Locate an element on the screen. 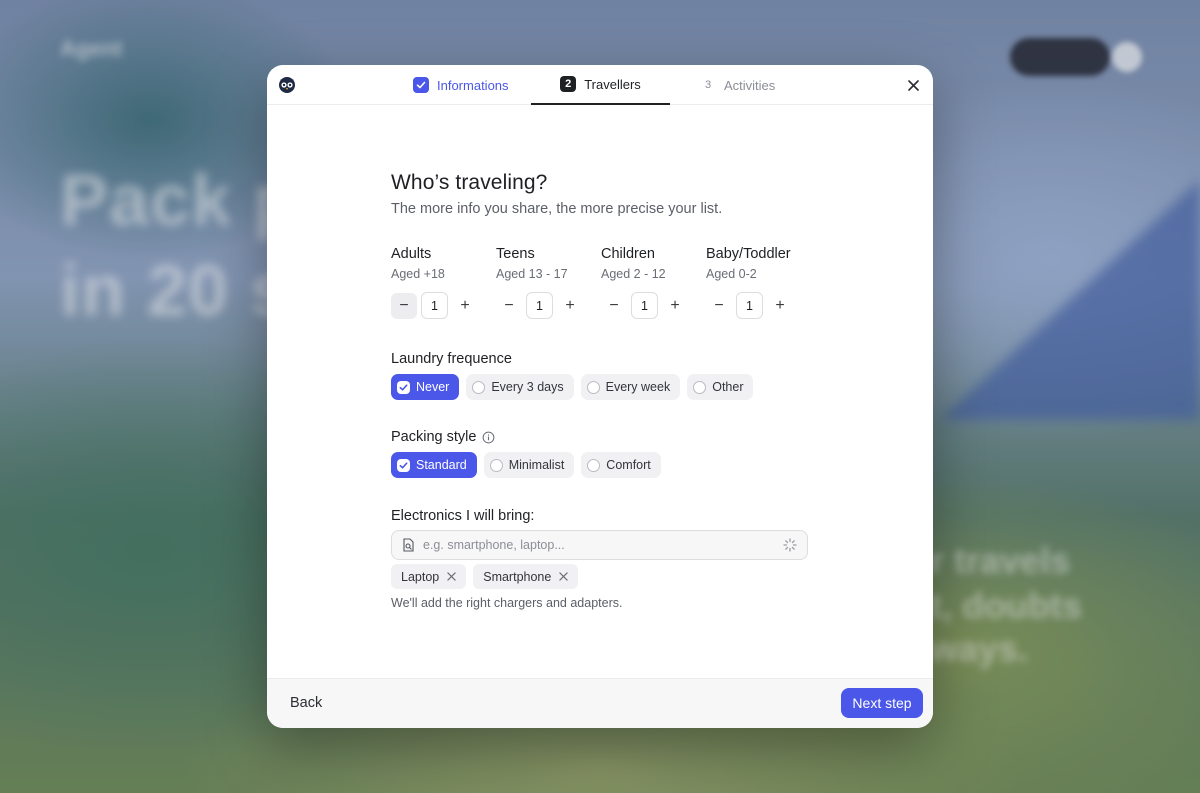 The width and height of the screenshot is (1200, 793). traveller-children: Children Aged 2 - 12 − 1 + is located at coordinates (651, 282).